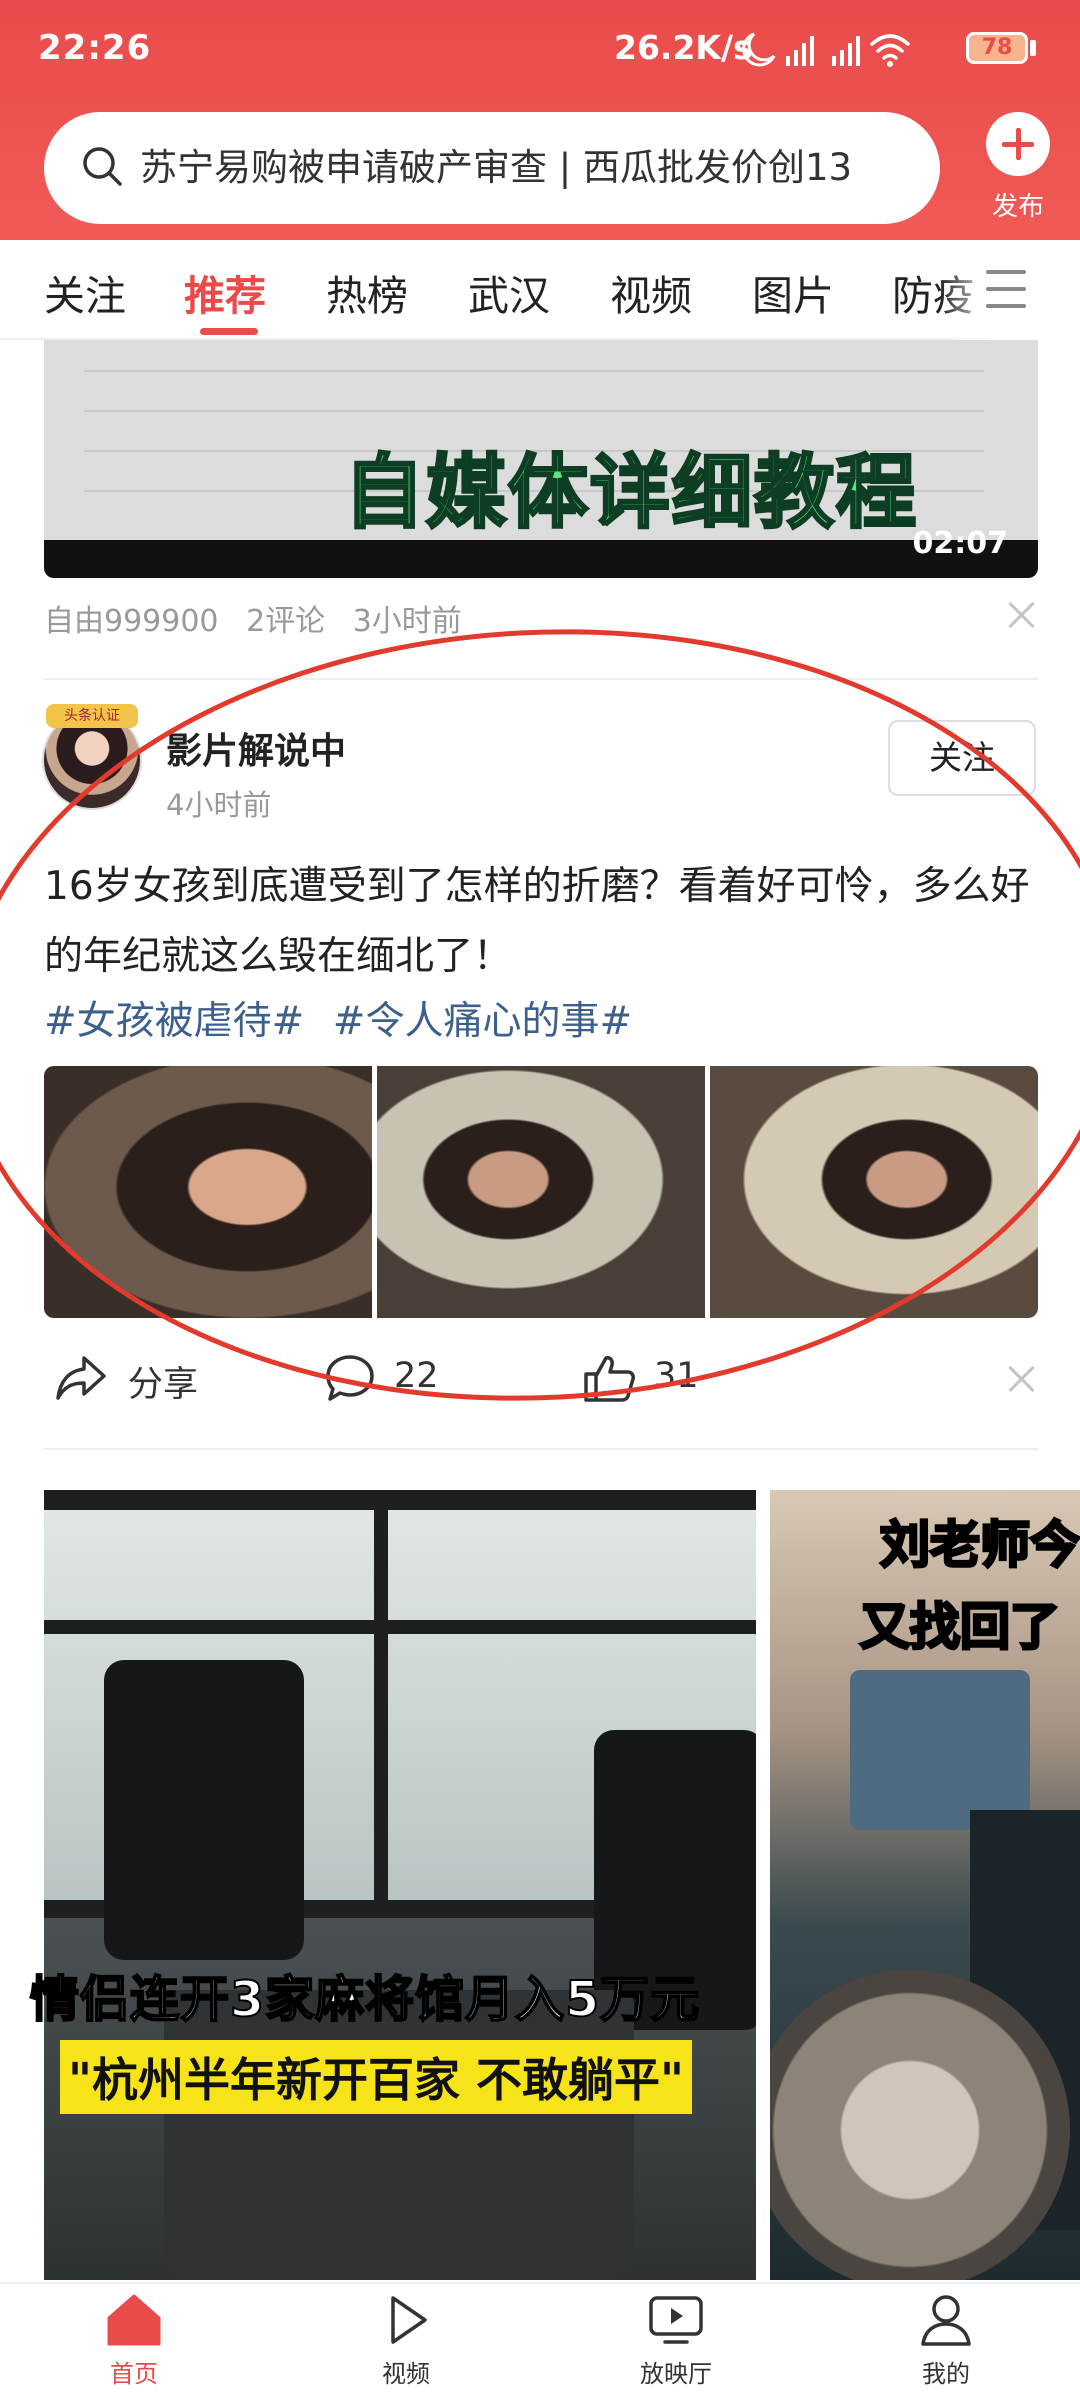 This screenshot has height=2400, width=1080. What do you see at coordinates (376, 2077) in the screenshot?
I see `feed-card-subcaption: "杭州半年新开百家 不敢躺平"` at bounding box center [376, 2077].